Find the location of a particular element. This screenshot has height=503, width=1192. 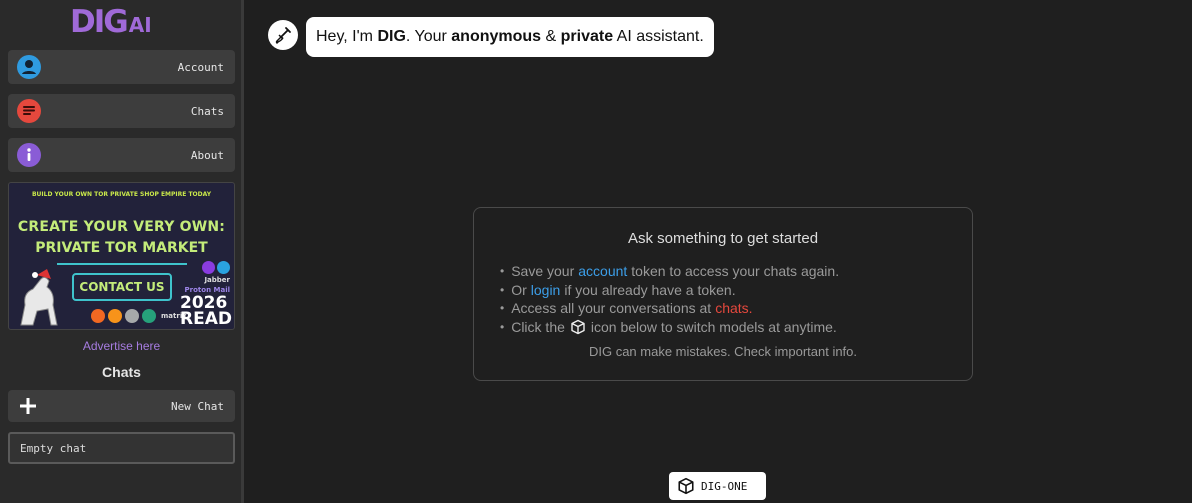

logo: DIG AI is located at coordinates (111, 22).